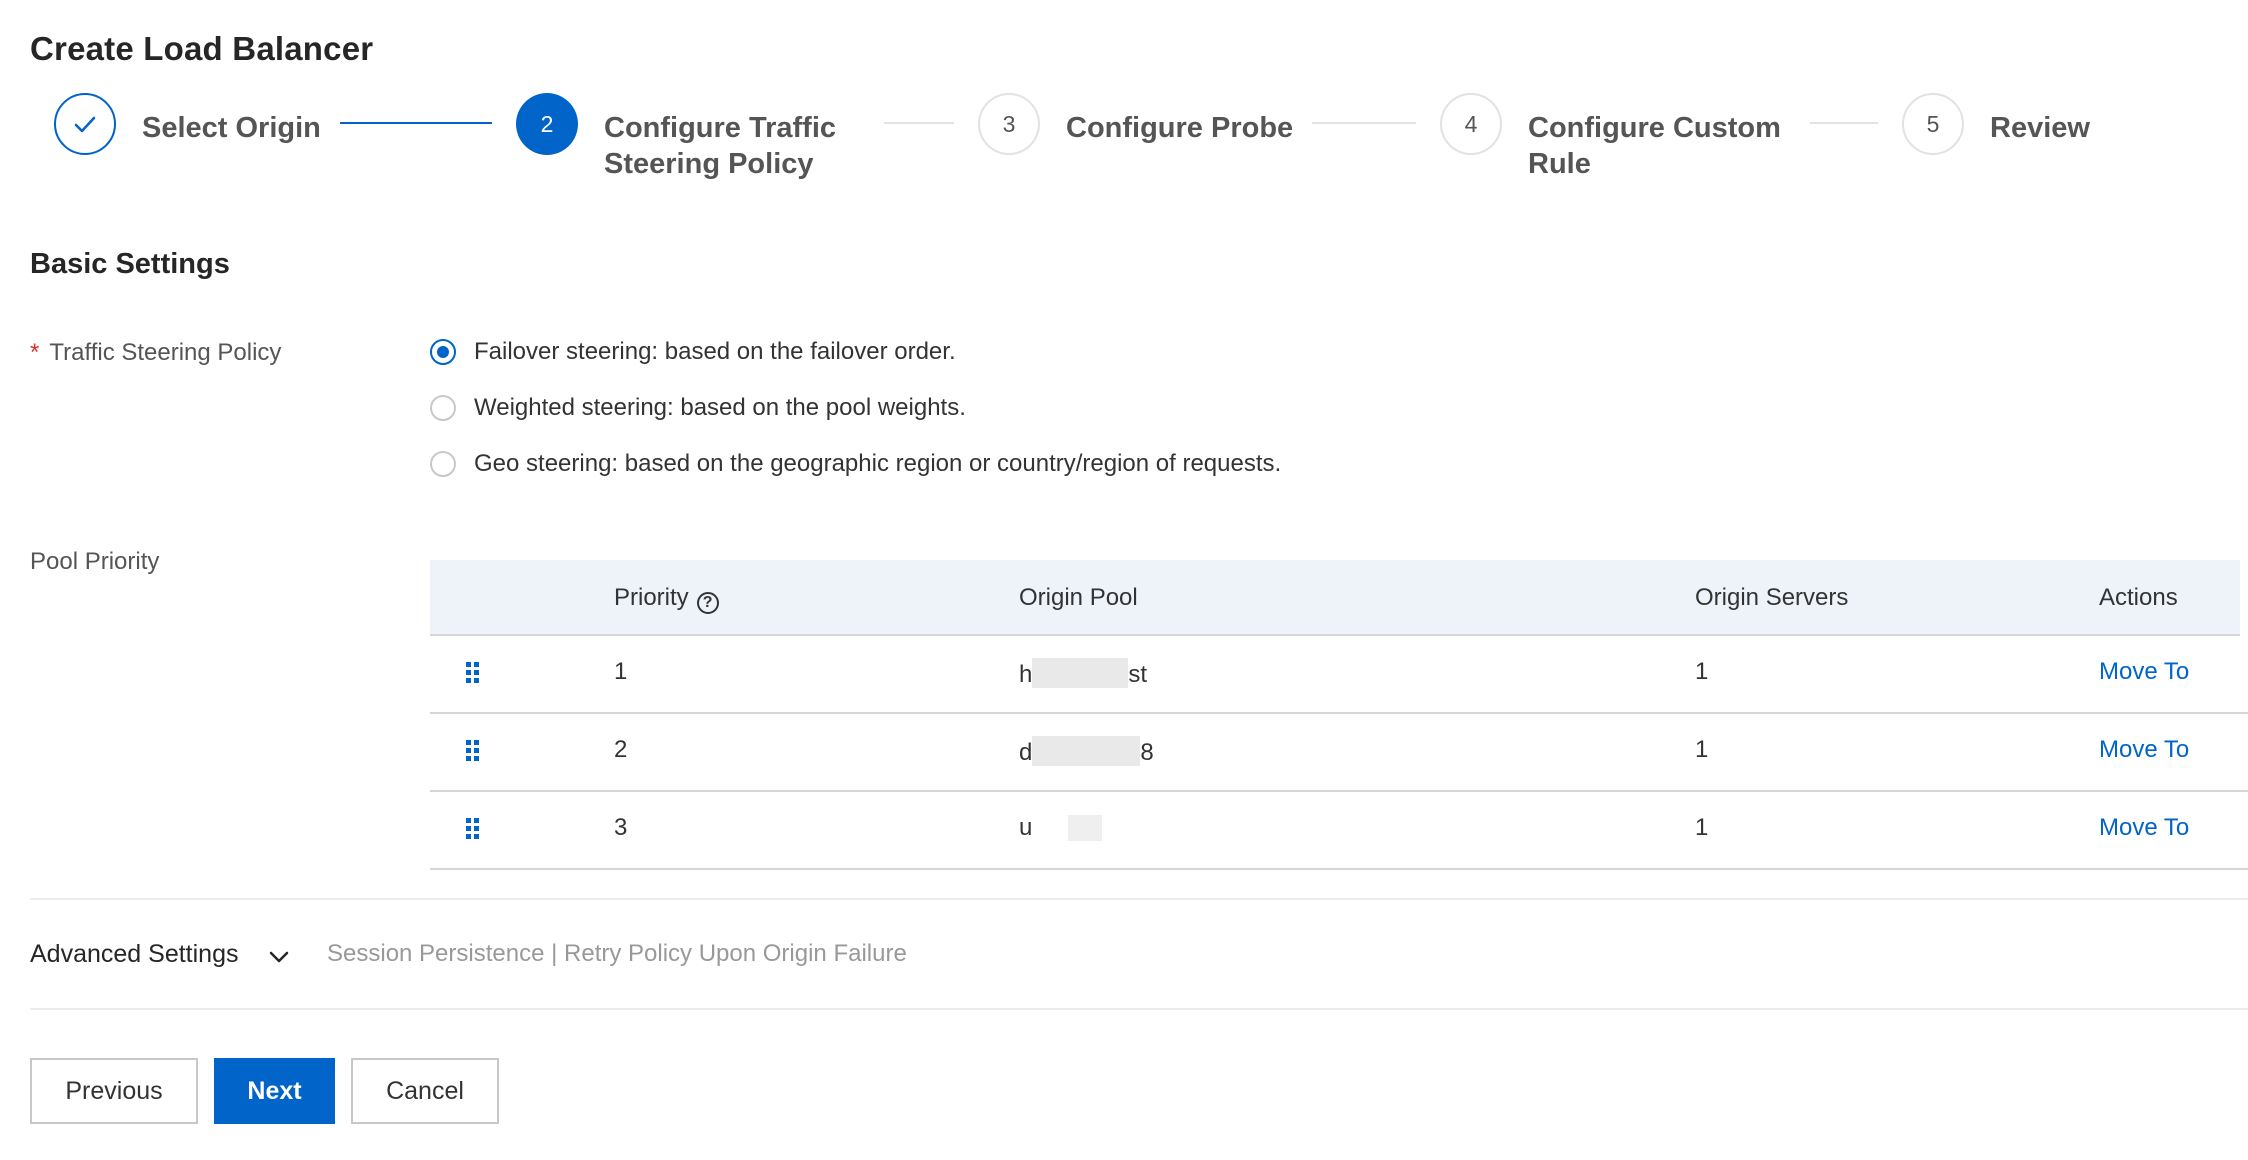 The image size is (2248, 1160). I want to click on header-priority-label: Priority, so click(651, 597).